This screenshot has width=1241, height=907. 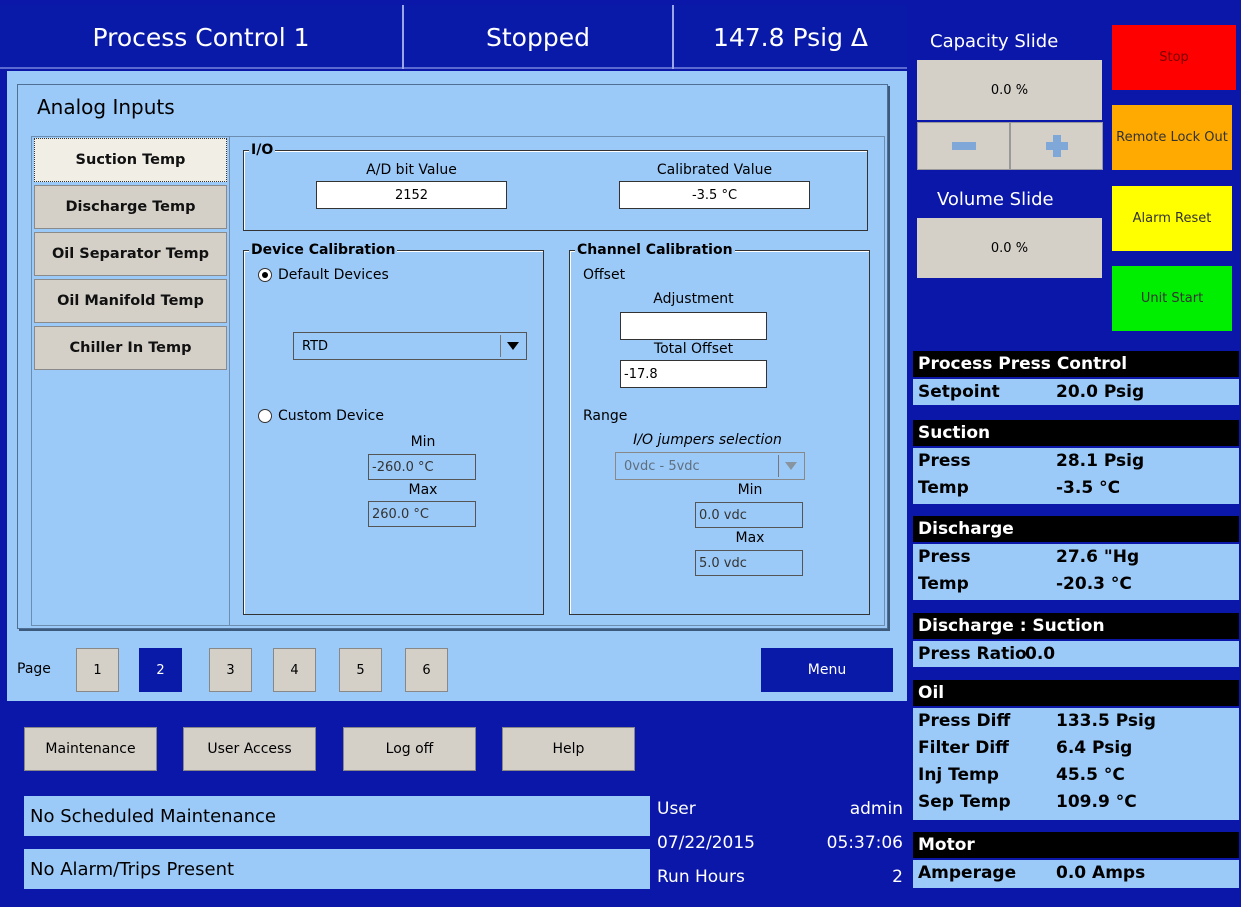 I want to click on device-min-label: Min, so click(x=423, y=442).